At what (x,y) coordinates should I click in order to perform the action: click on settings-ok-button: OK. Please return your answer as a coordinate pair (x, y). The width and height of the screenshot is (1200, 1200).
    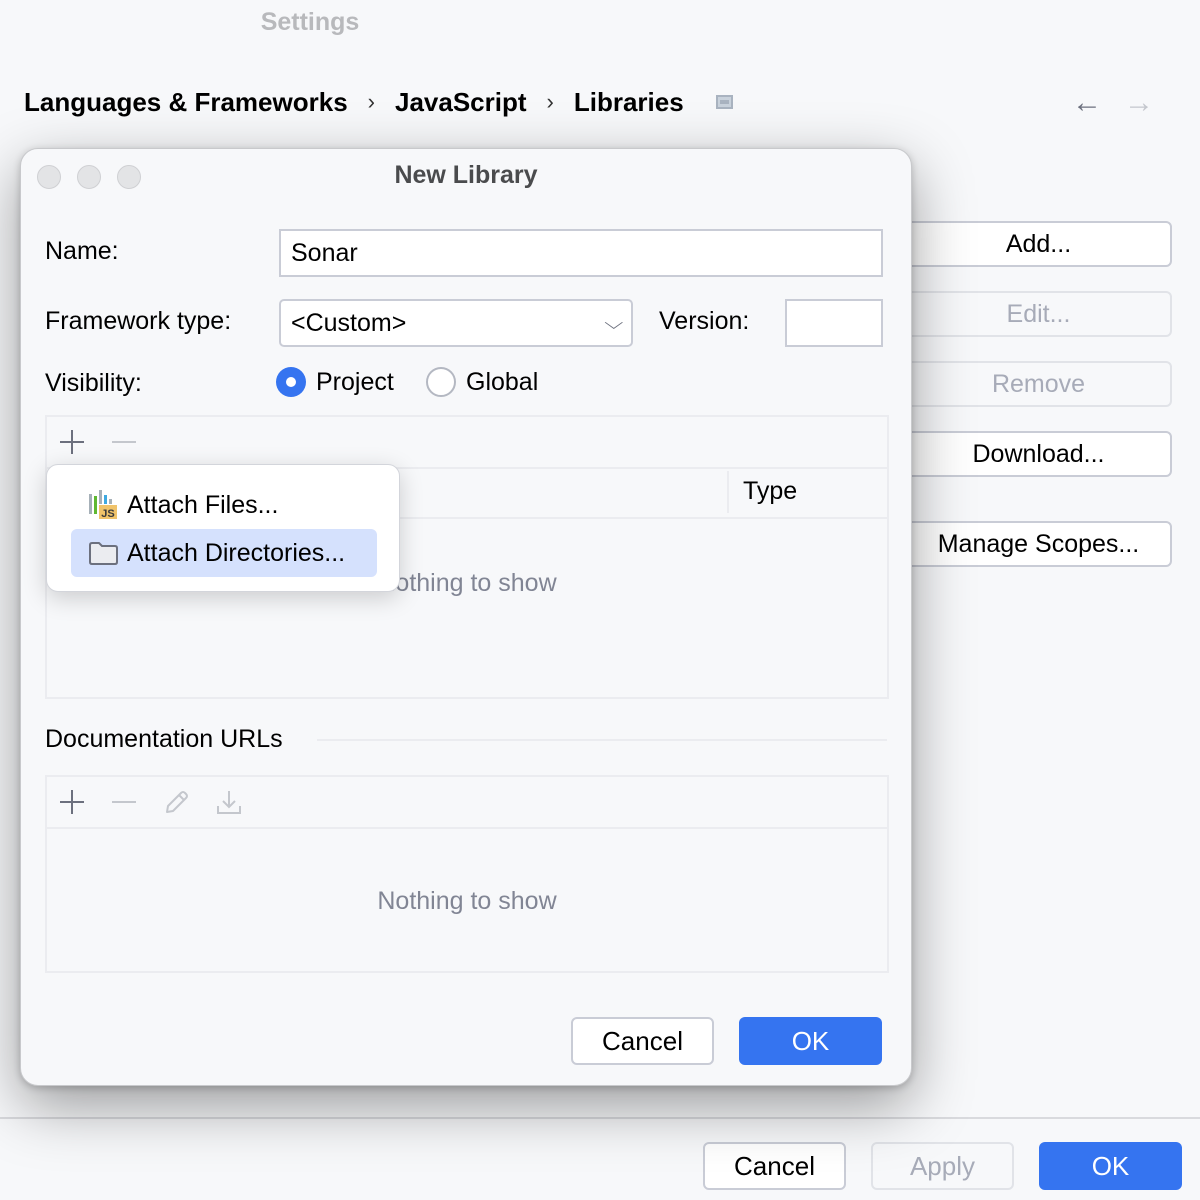
    Looking at the image, I should click on (1110, 1166).